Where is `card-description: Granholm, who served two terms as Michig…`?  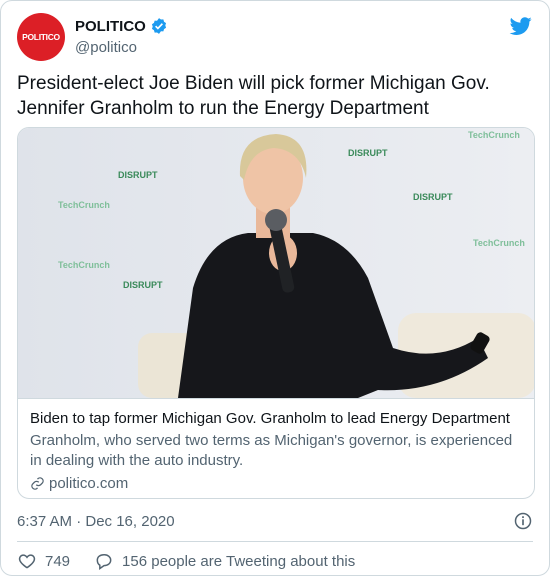 card-description: Granholm, who served two terms as Michig… is located at coordinates (271, 450).